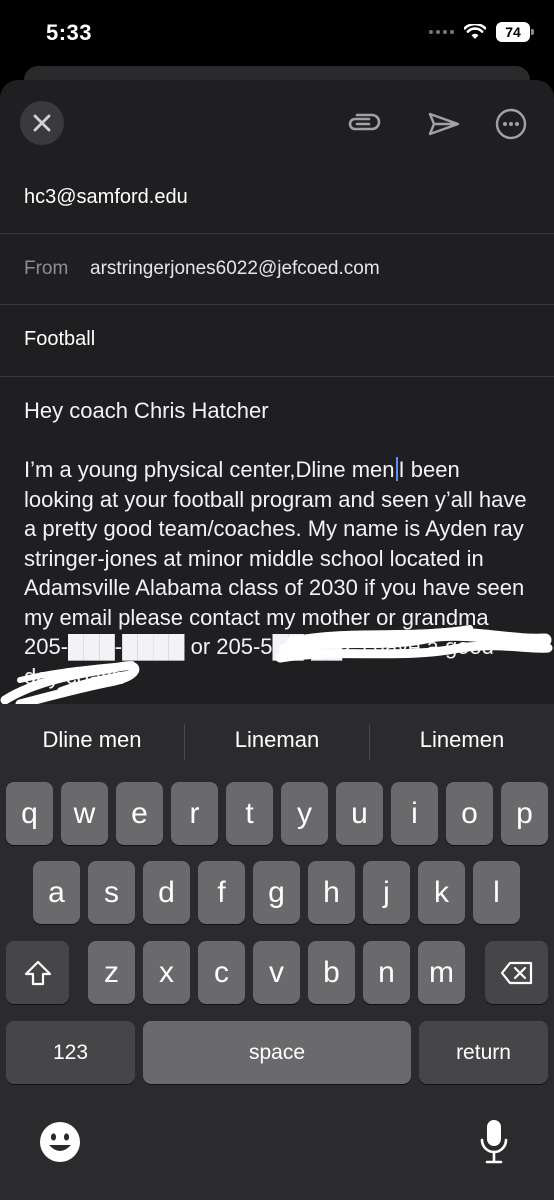 Image resolution: width=554 pixels, height=1200 pixels. I want to click on key-n: n, so click(386, 972).